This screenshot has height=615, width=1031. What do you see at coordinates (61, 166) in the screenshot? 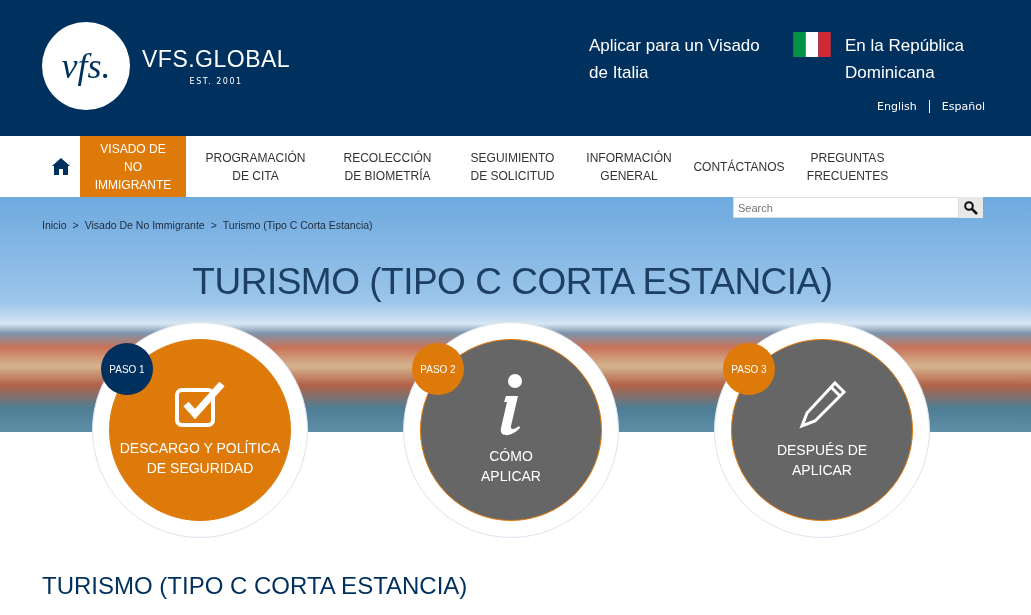
I see `home-icon` at bounding box center [61, 166].